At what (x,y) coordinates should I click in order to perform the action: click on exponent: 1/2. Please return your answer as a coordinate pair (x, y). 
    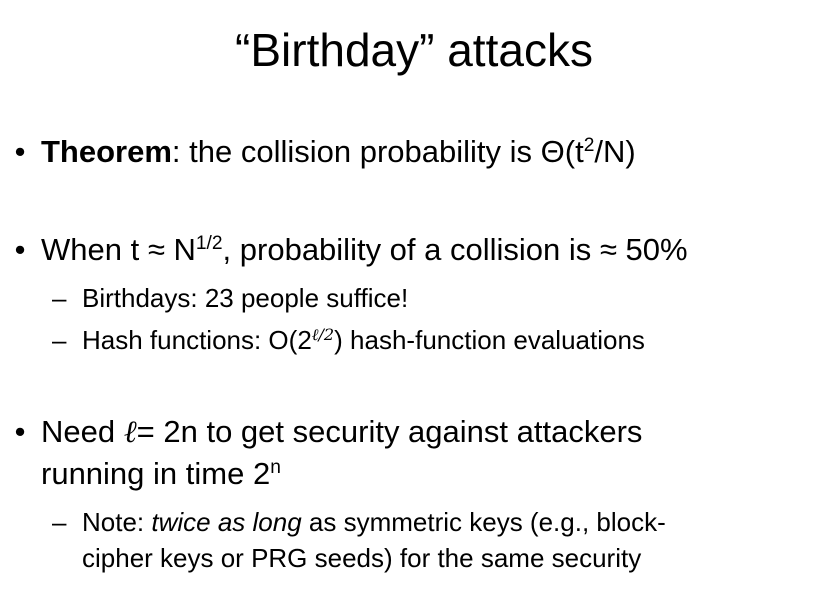
    Looking at the image, I should click on (209, 244).